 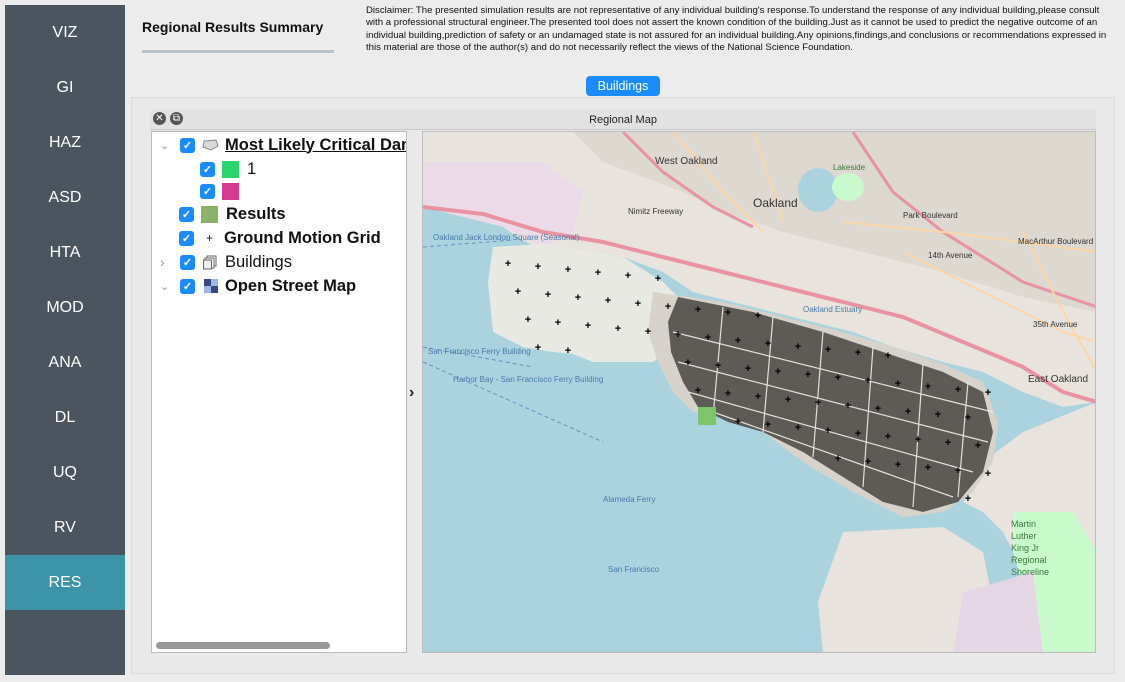 I want to click on splitter-arrow-icon: ›, so click(x=411, y=393).